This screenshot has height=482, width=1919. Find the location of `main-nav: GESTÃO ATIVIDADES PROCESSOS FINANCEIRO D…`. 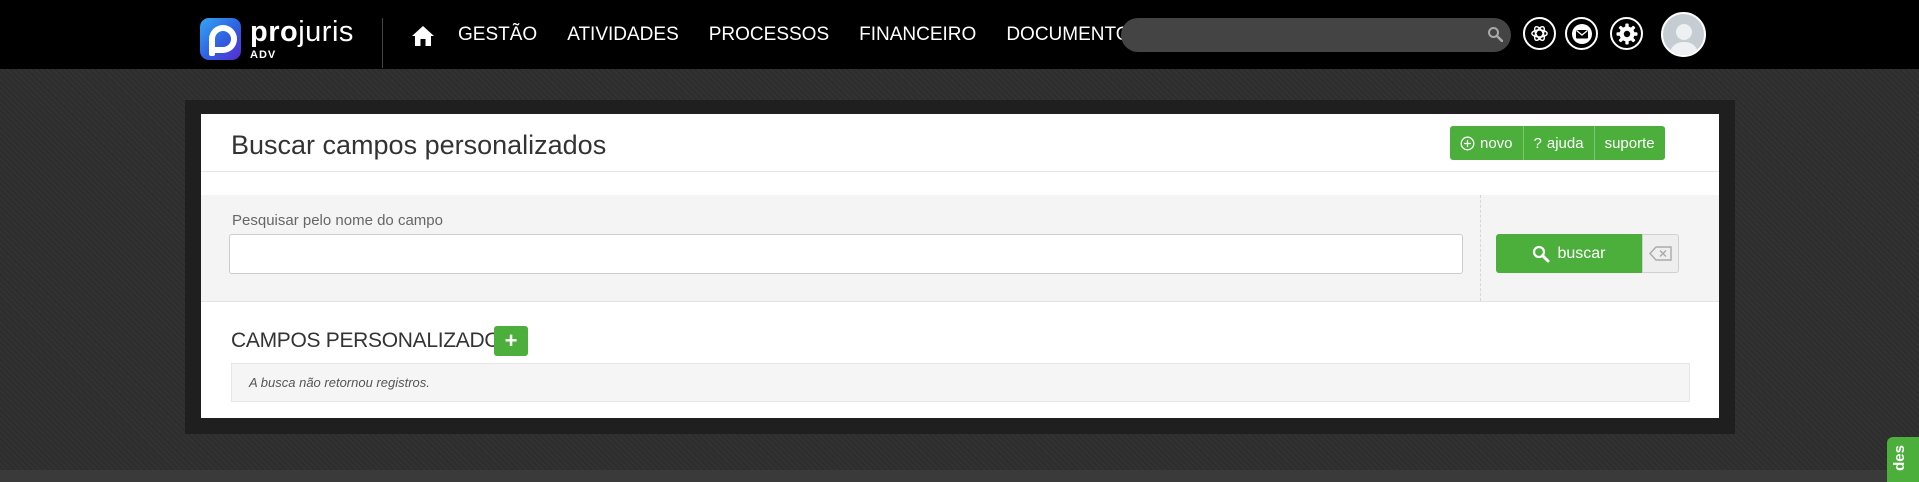

main-nav: GESTÃO ATIVIDADES PROCESSOS FINANCEIRO D… is located at coordinates (800, 35).